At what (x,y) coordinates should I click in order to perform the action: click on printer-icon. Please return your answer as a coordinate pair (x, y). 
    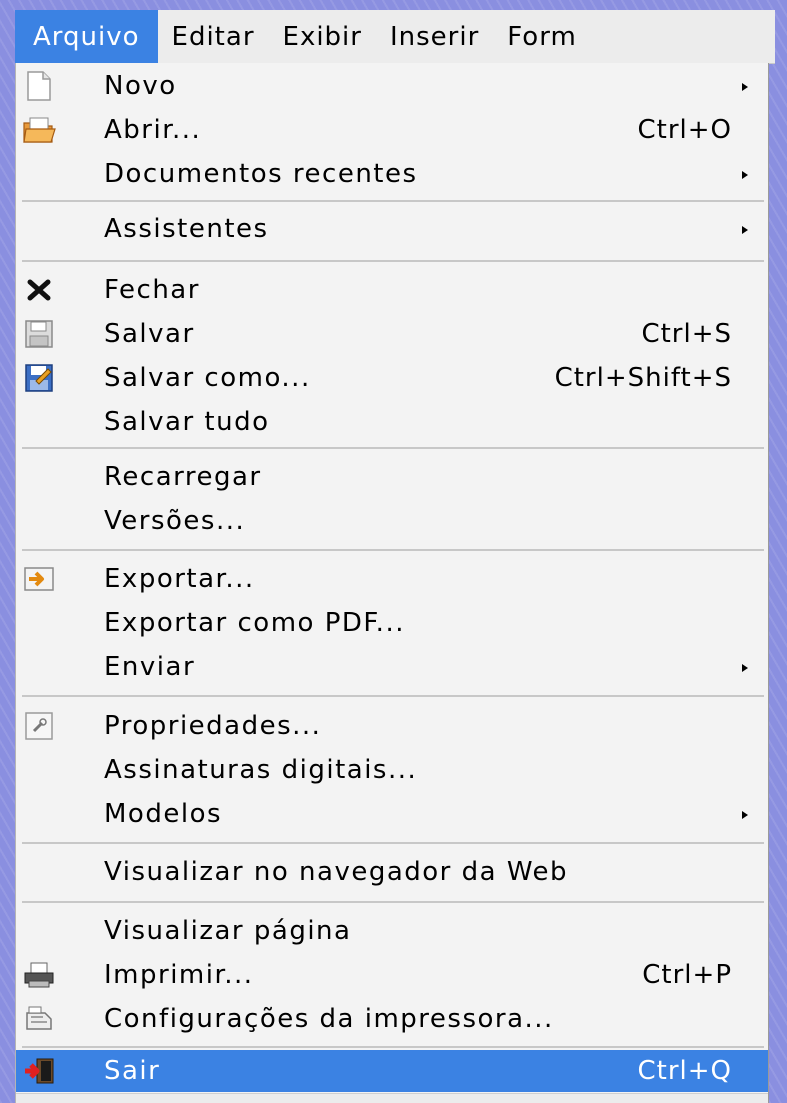
    Looking at the image, I should click on (39, 975).